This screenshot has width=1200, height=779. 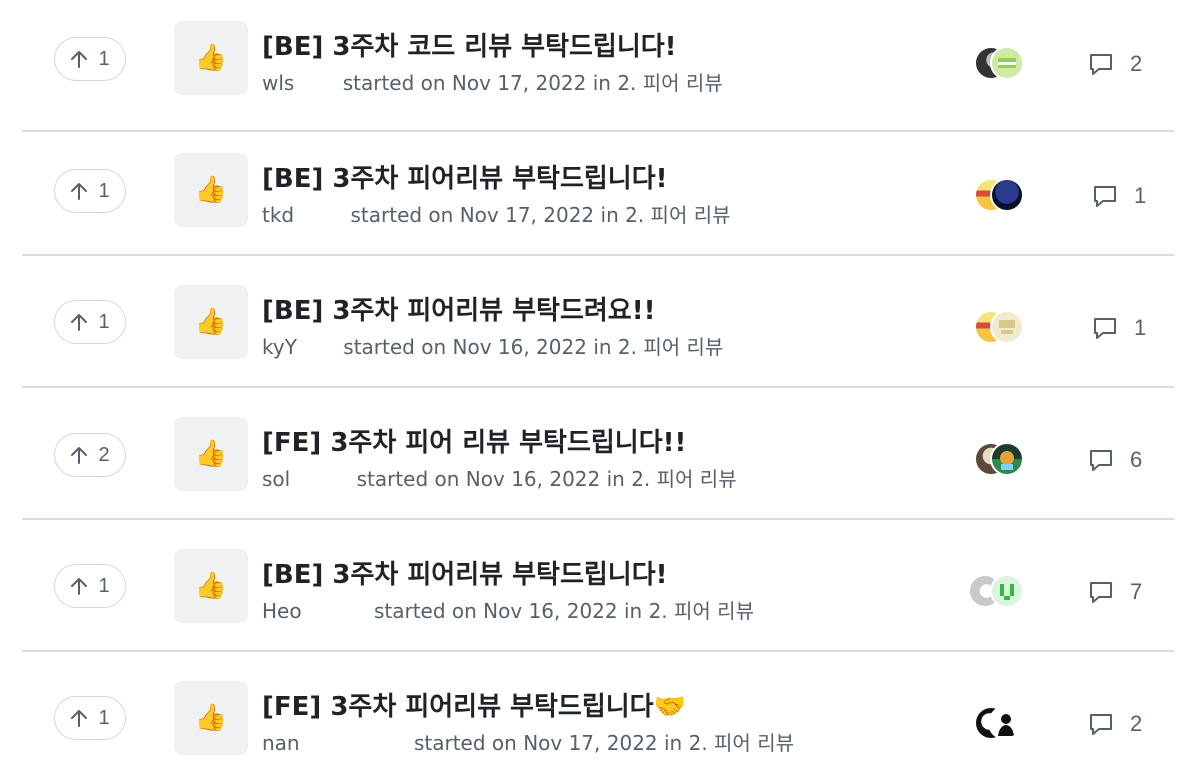 What do you see at coordinates (278, 83) in the screenshot?
I see `author-link: wls` at bounding box center [278, 83].